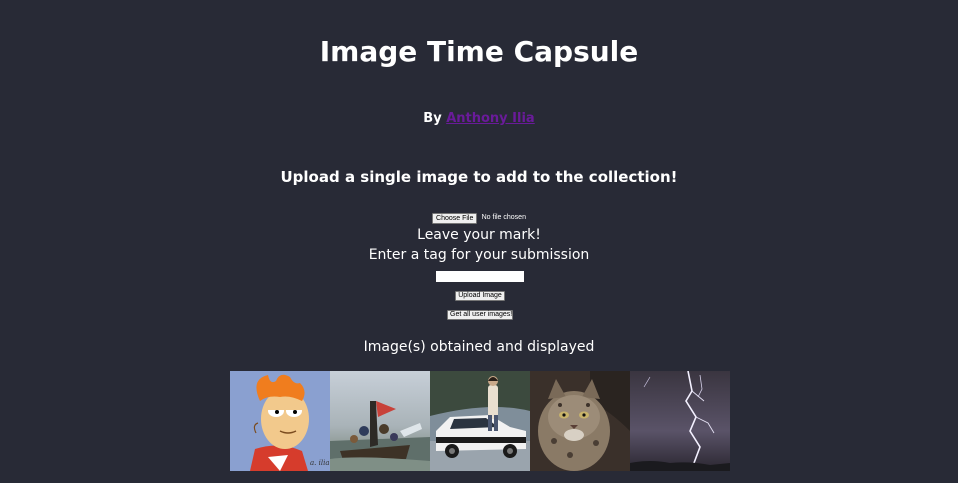  What do you see at coordinates (480, 315) in the screenshot?
I see `get-all-images-button: Get all user images!` at bounding box center [480, 315].